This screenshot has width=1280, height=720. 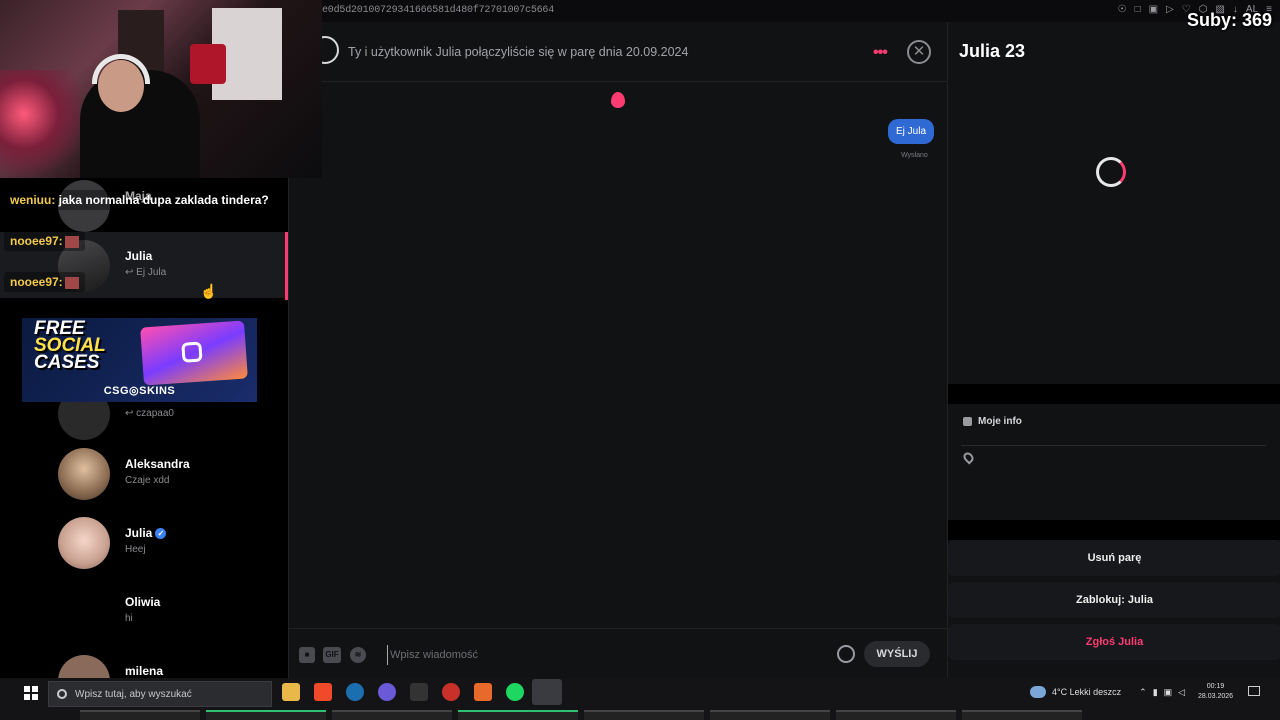 I want to click on taskbar-search, so click(x=160, y=694).